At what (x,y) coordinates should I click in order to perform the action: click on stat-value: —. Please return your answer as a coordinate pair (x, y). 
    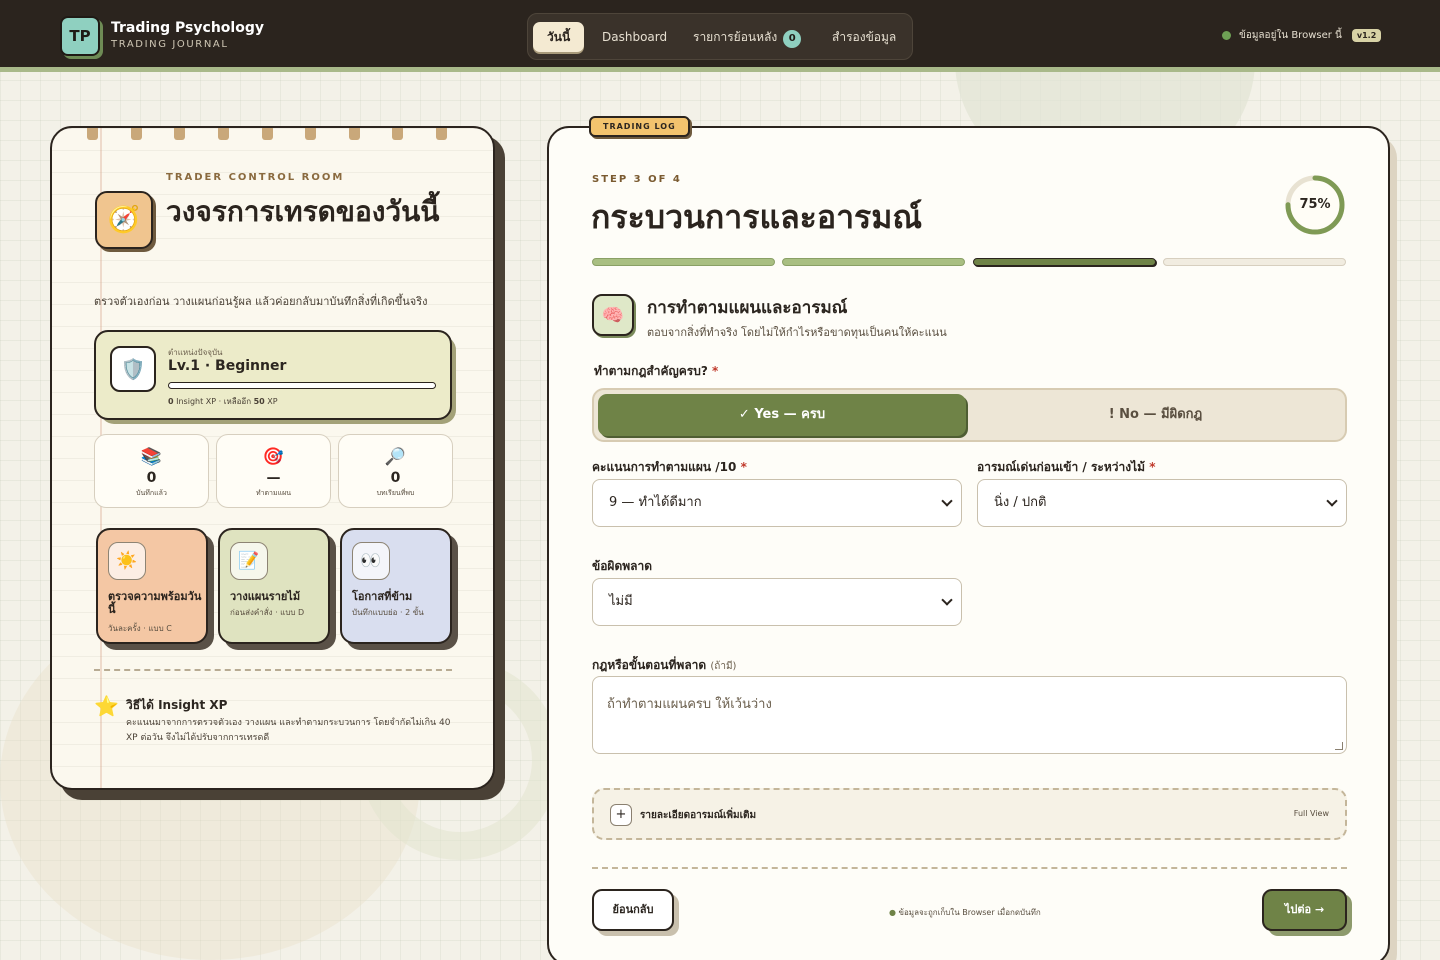
    Looking at the image, I should click on (273, 478).